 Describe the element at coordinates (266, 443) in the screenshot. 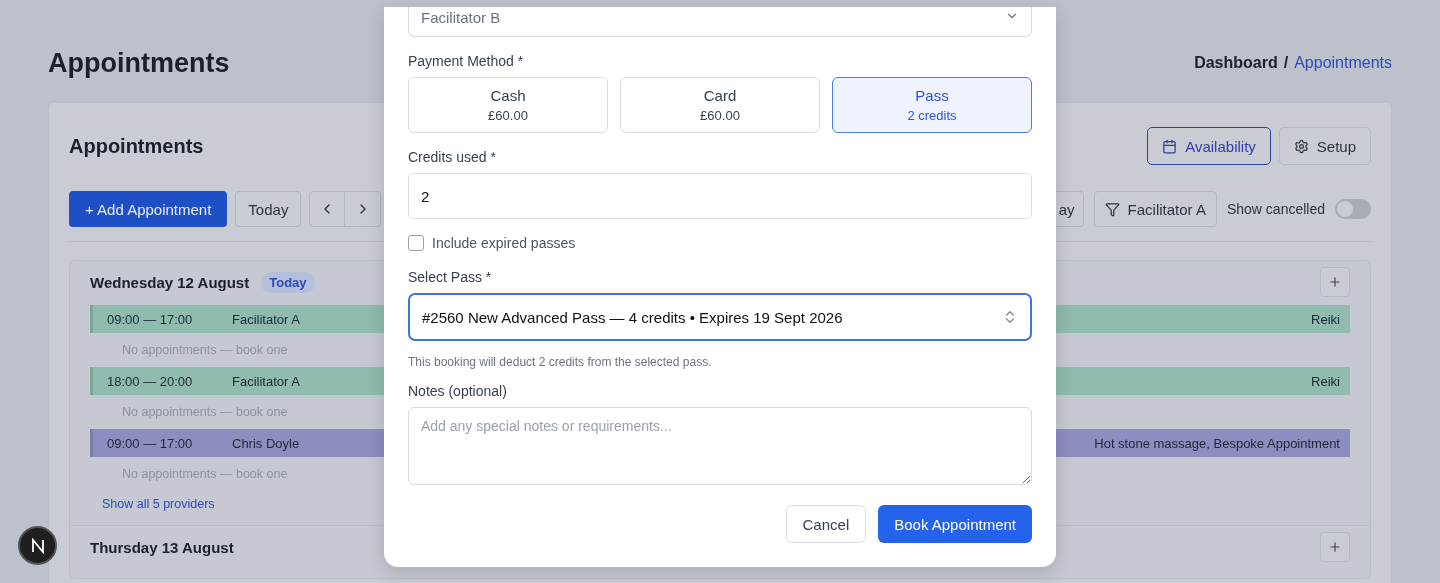

I see `slot-provider: Chris Doyle` at that location.